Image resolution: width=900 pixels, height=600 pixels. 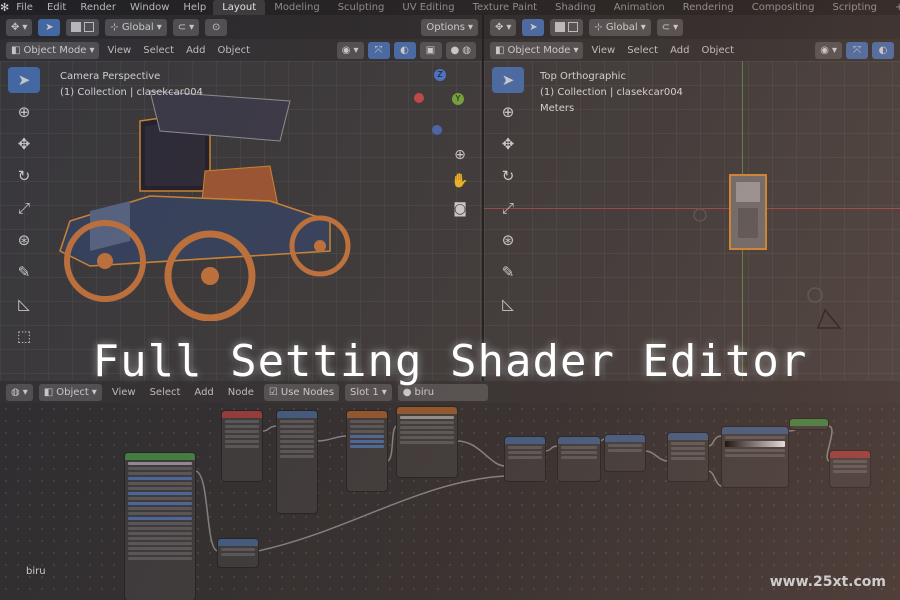 What do you see at coordinates (460, 211) in the screenshot?
I see `camera-view-icon: ◙` at bounding box center [460, 211].